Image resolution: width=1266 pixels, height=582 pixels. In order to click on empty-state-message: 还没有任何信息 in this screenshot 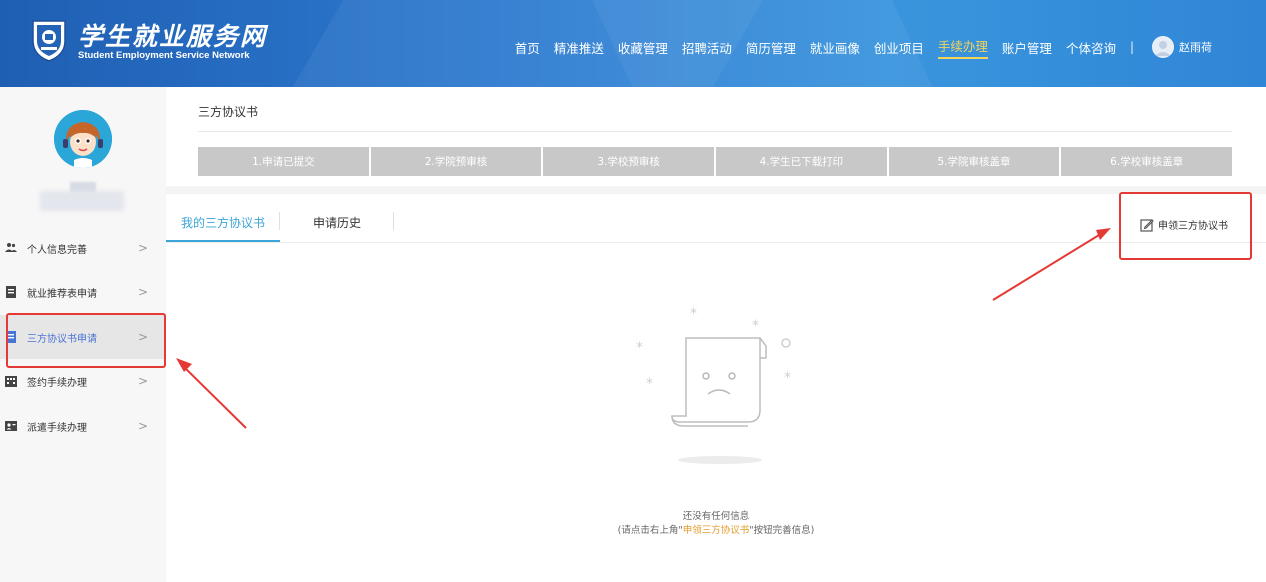, I will do `click(716, 516)`.